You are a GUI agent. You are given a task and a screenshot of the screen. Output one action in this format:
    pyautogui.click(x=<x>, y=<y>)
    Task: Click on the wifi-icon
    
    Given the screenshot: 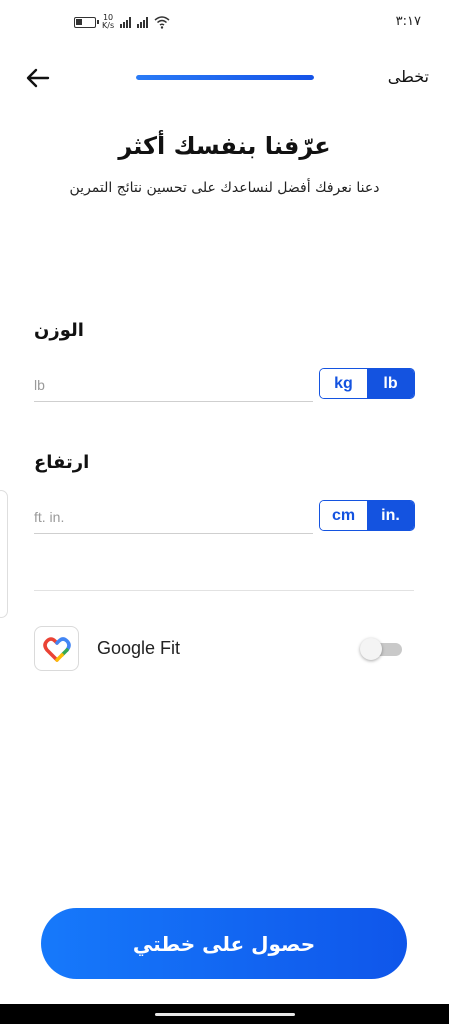 What is the action you would take?
    pyautogui.click(x=162, y=22)
    